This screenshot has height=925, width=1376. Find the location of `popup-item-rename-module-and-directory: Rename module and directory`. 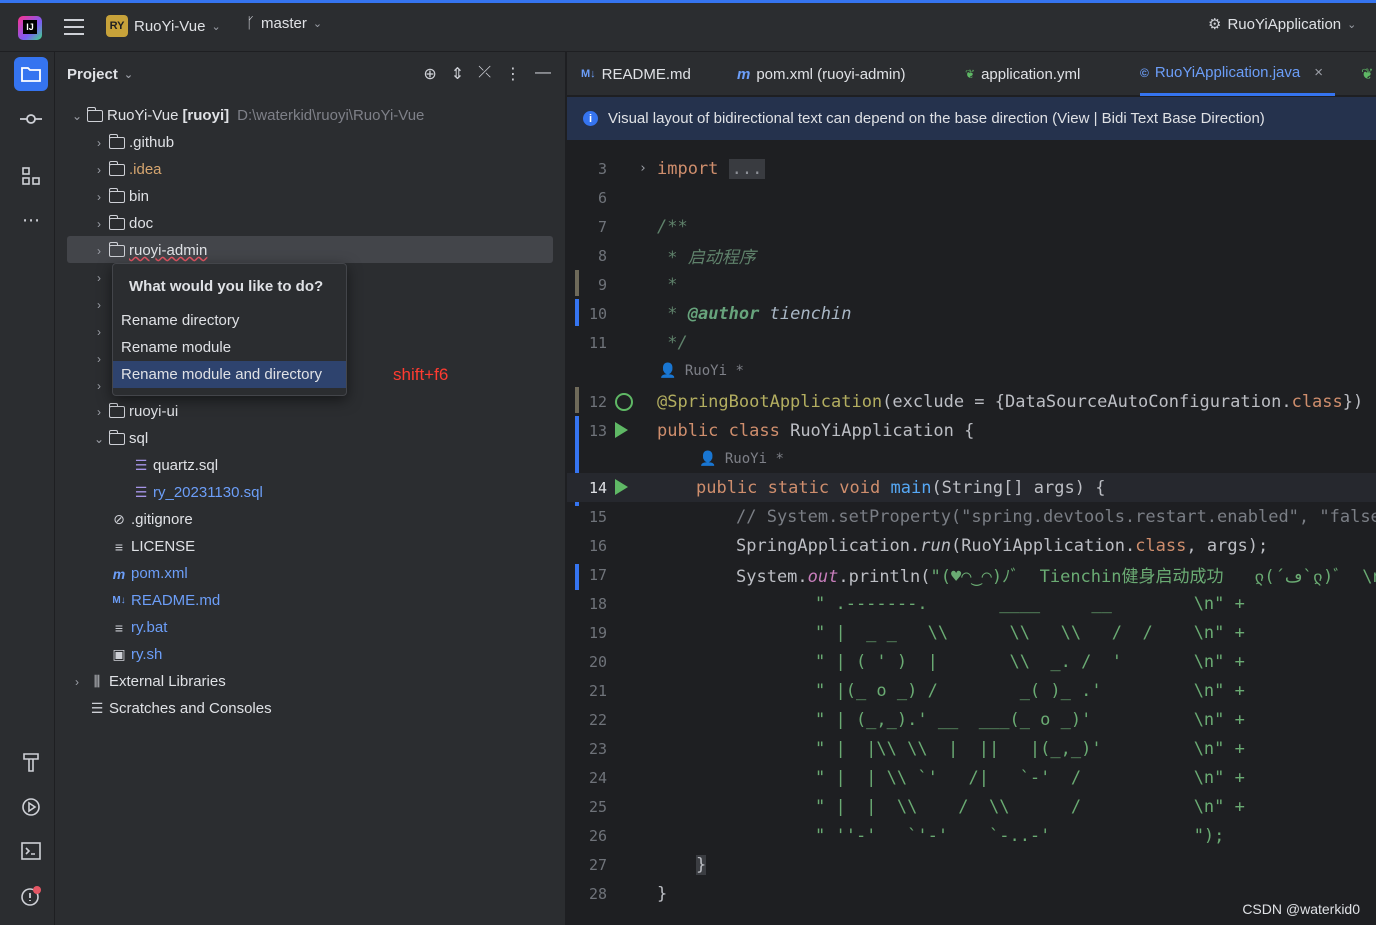

popup-item-rename-module-and-directory: Rename module and directory is located at coordinates (229, 374).